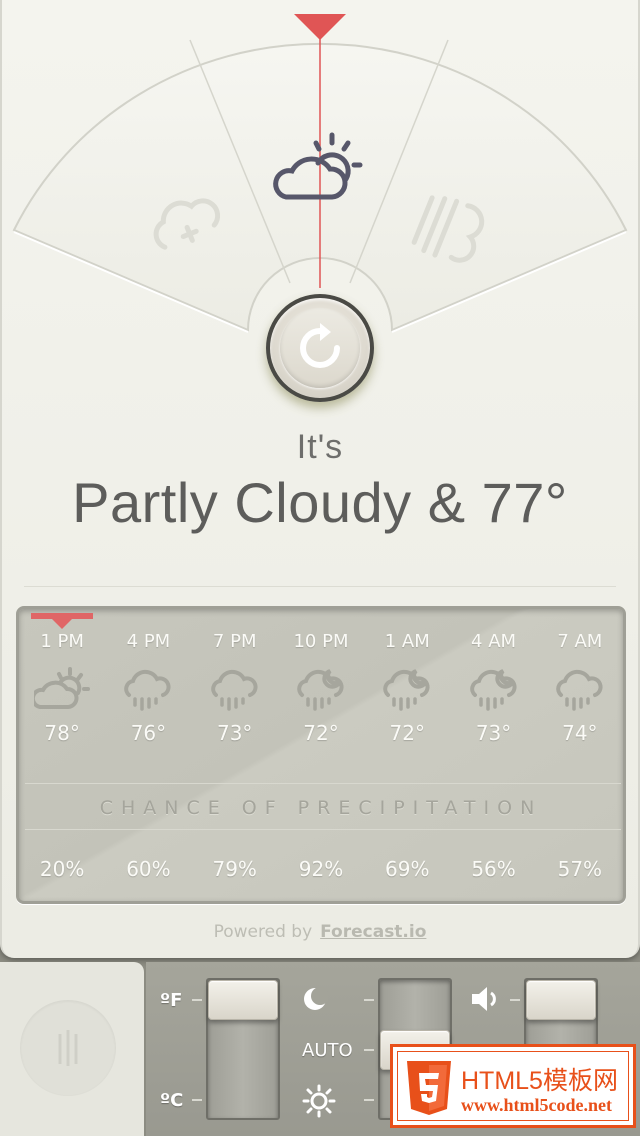  I want to click on menu-lines-icon, so click(68, 1048).